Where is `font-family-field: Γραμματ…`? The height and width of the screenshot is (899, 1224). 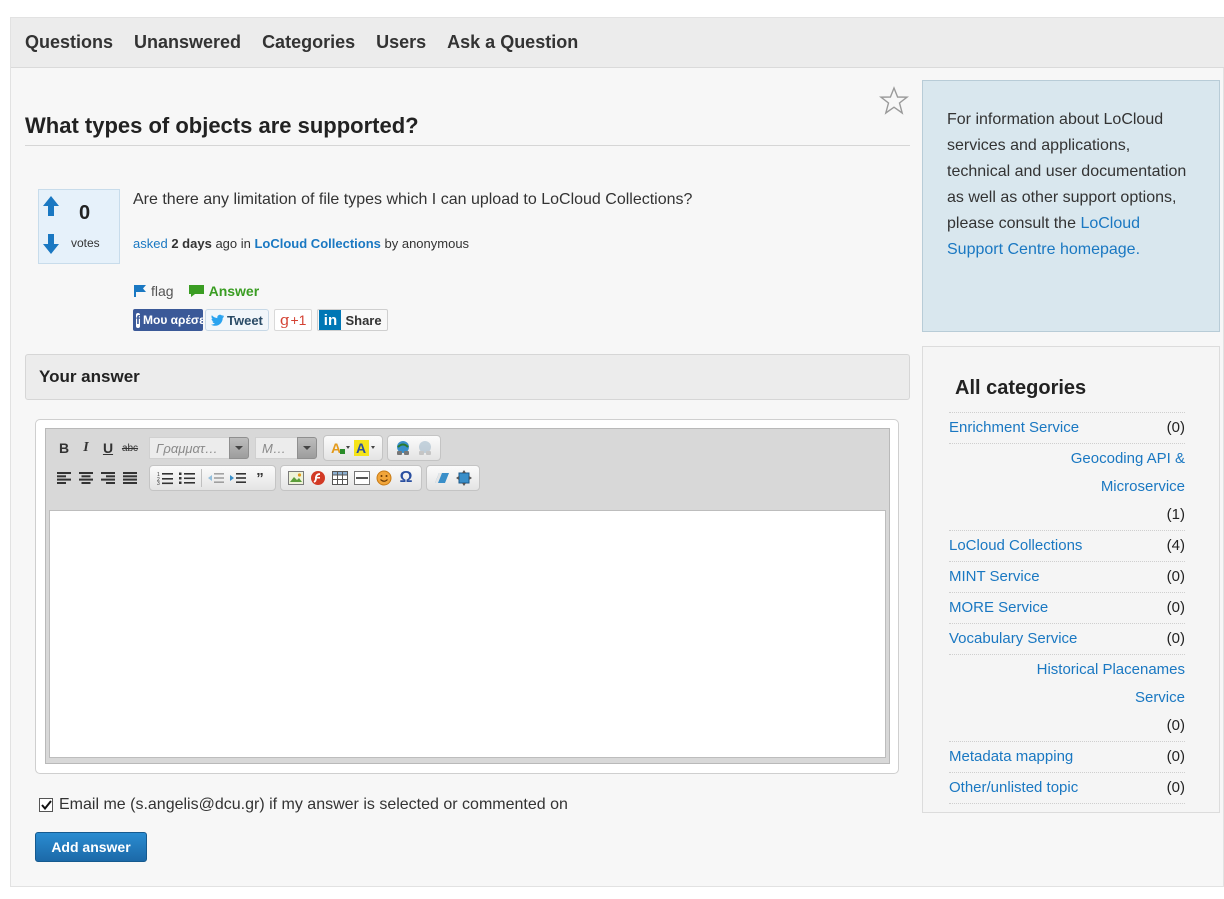
font-family-field: Γραμματ… is located at coordinates (189, 448).